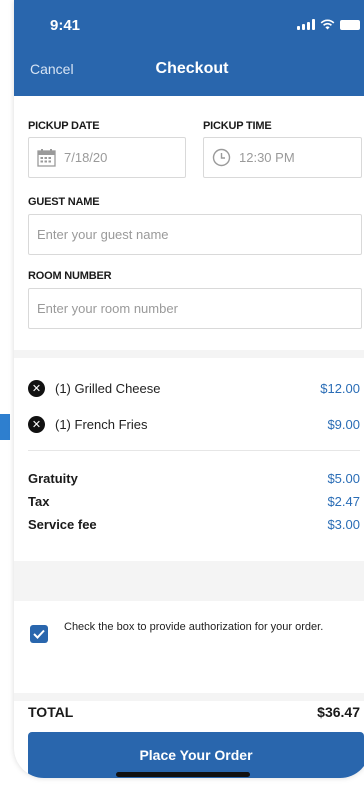 This screenshot has height=790, width=364. I want to click on pickup-date-value: 7/18/20, so click(86, 157).